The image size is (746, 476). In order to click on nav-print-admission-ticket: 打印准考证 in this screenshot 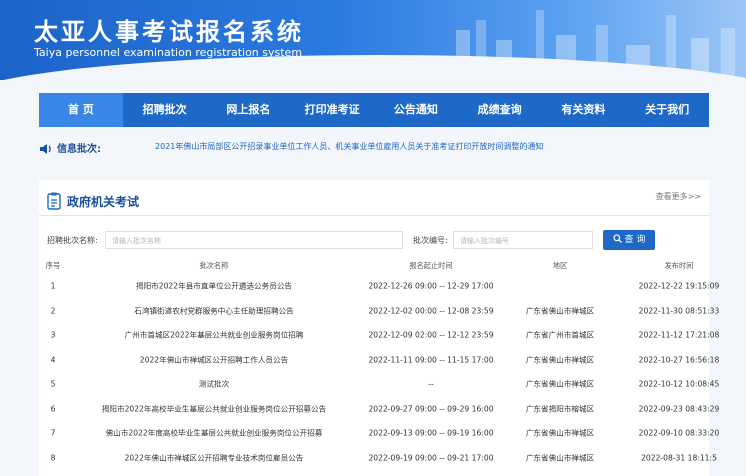, I will do `click(332, 110)`.